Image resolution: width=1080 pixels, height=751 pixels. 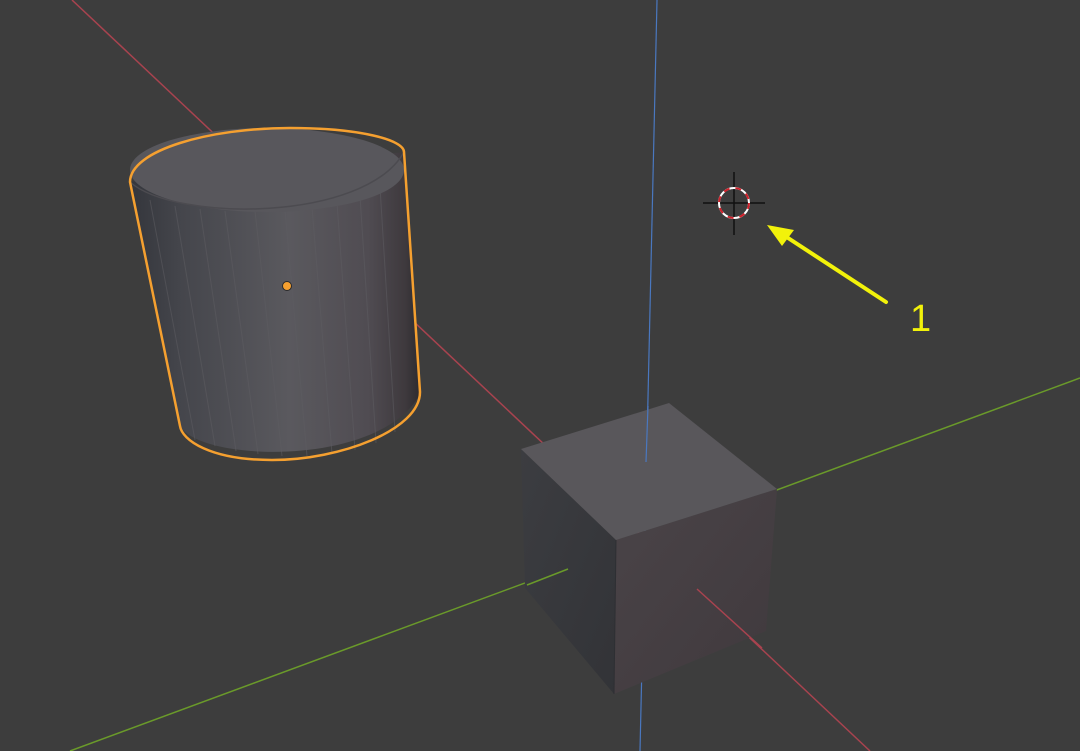 What do you see at coordinates (287, 286) in the screenshot?
I see `cylinder-origin-point` at bounding box center [287, 286].